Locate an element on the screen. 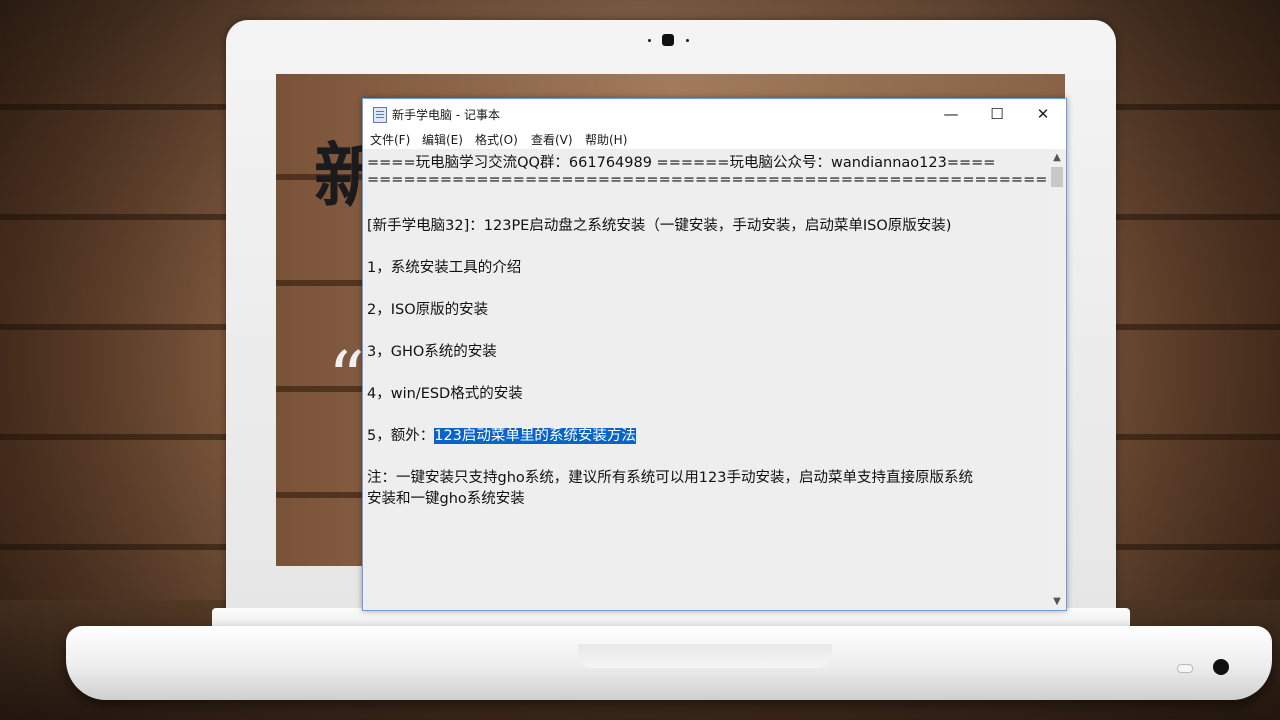 The image size is (1280, 720). list-item: 3，GHO系统的安装 is located at coordinates (432, 352).